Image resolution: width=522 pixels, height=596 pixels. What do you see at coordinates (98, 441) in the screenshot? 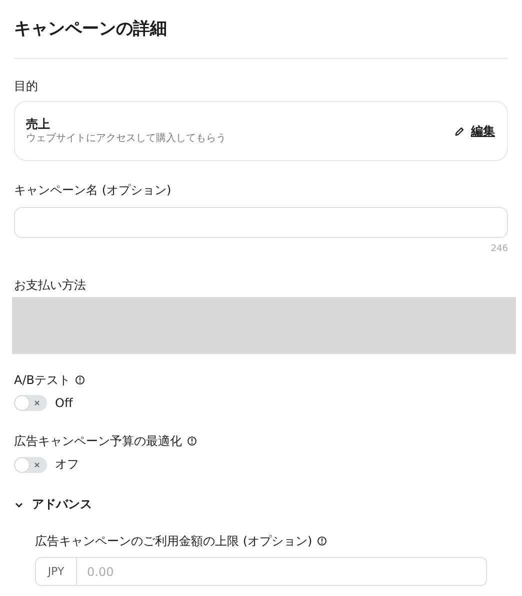
I see `field-label: 広告キャンペーン予算の最適化` at bounding box center [98, 441].